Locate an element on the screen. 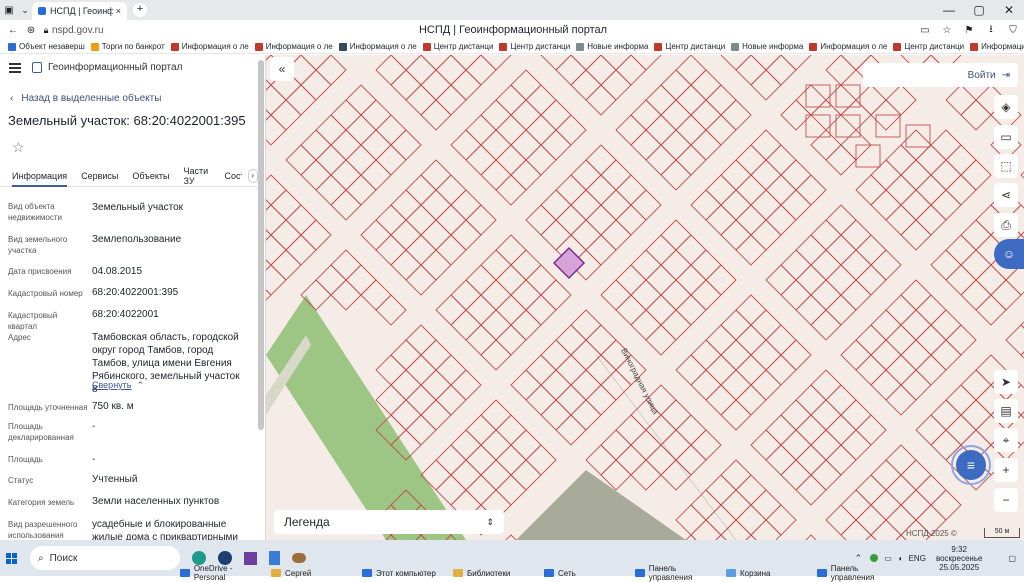 Image resolution: width=1024 pixels, height=582 pixels. tray-chevron-icon: ⌃ is located at coordinates (859, 558).